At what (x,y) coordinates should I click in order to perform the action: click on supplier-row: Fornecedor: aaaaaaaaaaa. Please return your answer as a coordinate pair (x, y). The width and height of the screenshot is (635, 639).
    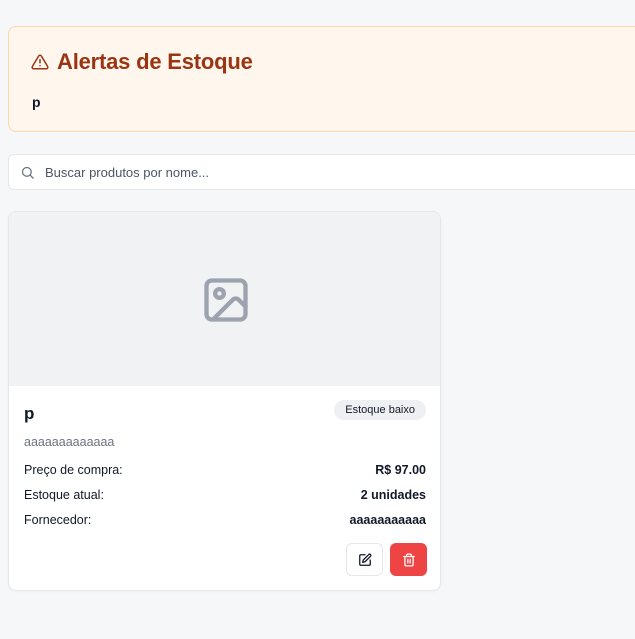
    Looking at the image, I should click on (225, 520).